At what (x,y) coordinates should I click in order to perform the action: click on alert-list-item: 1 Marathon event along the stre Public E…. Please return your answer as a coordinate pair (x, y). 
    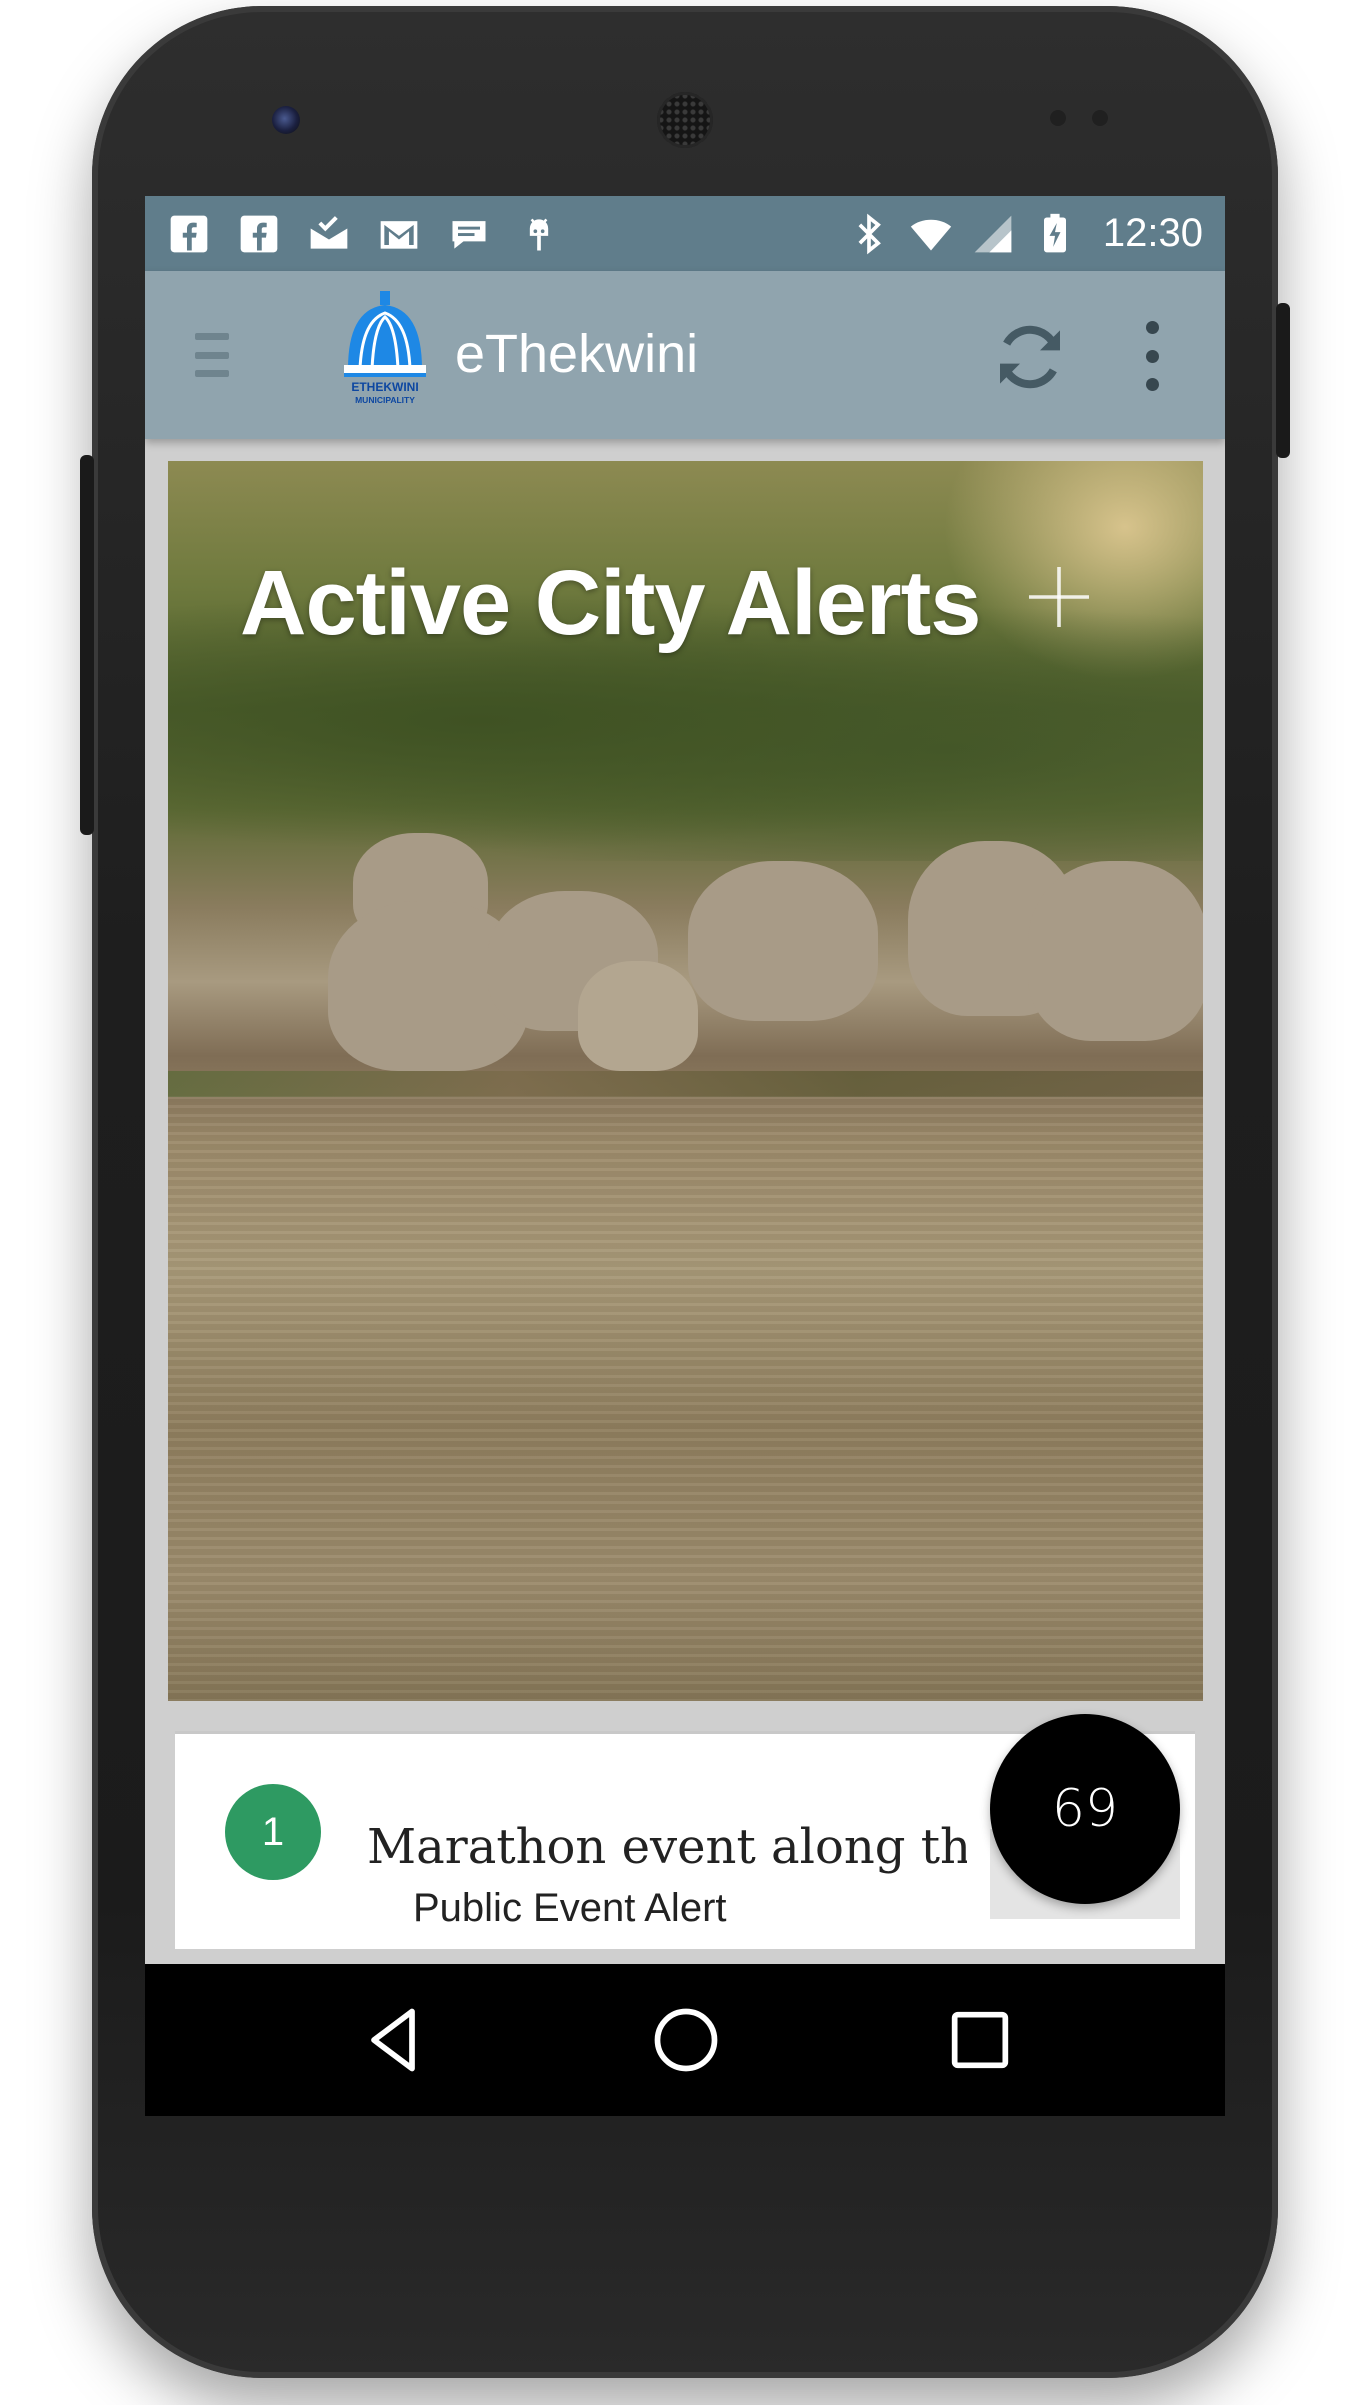
    Looking at the image, I should click on (685, 1831).